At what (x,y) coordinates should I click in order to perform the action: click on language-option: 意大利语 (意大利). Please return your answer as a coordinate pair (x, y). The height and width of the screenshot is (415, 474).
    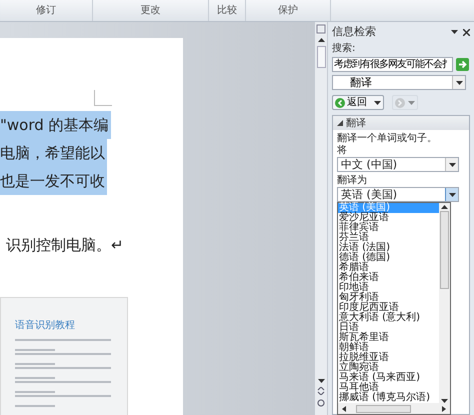
    Looking at the image, I should click on (388, 318).